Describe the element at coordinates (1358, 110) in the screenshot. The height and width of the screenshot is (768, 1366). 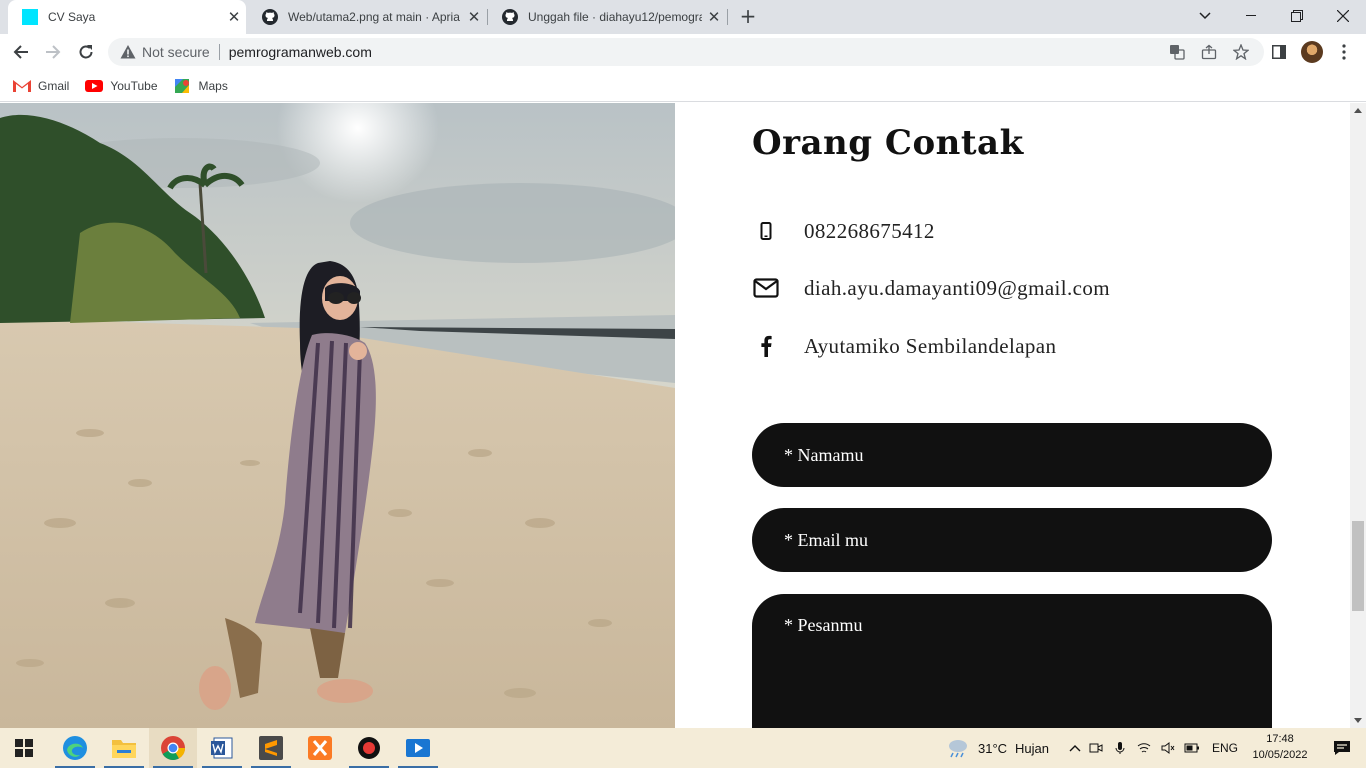
I see `scroll-up-icon` at that location.